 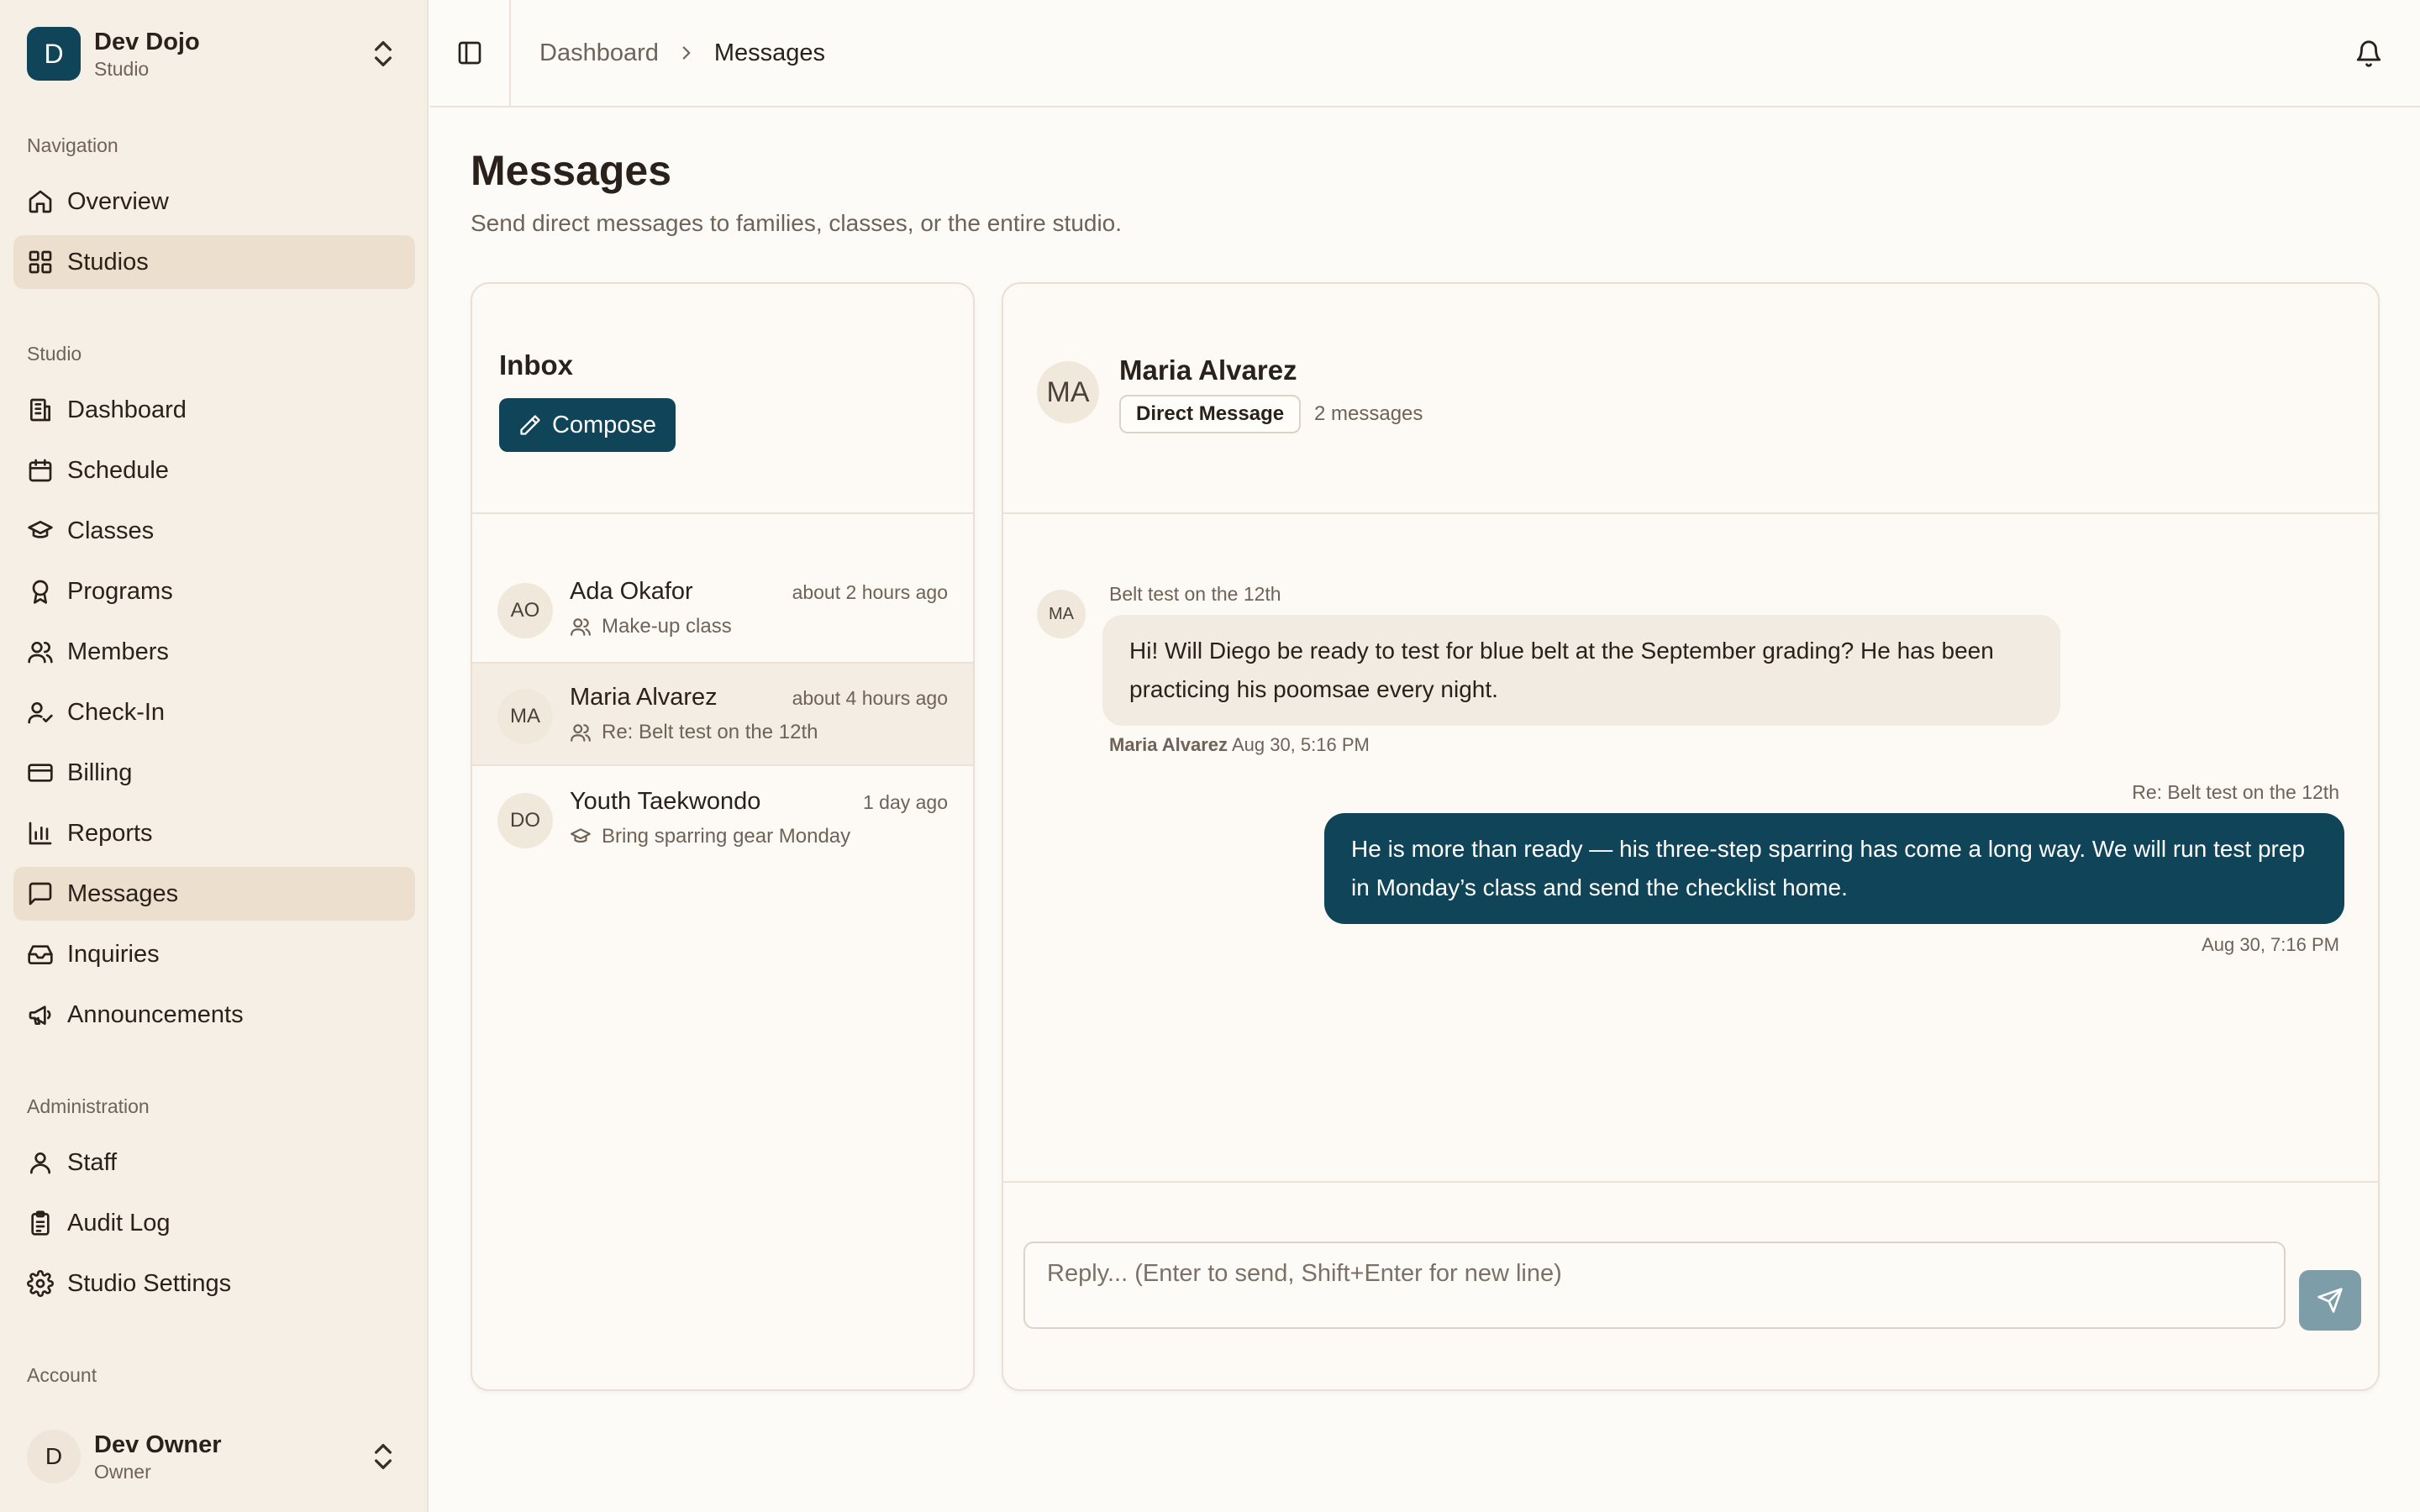 I want to click on sidebar-toggle-button, so click(x=470, y=53).